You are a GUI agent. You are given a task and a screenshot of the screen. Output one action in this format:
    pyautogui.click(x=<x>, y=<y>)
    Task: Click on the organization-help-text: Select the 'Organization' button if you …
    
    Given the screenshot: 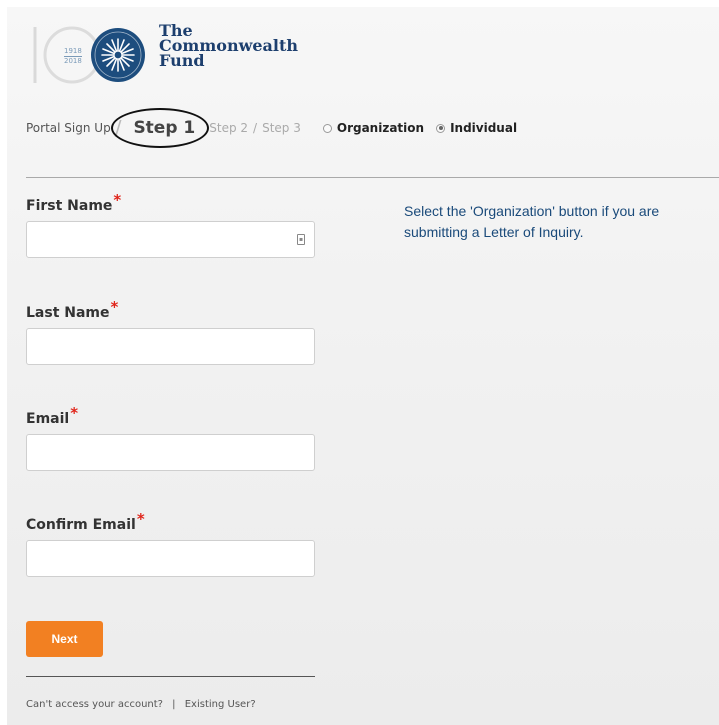 What is the action you would take?
    pyautogui.click(x=532, y=221)
    